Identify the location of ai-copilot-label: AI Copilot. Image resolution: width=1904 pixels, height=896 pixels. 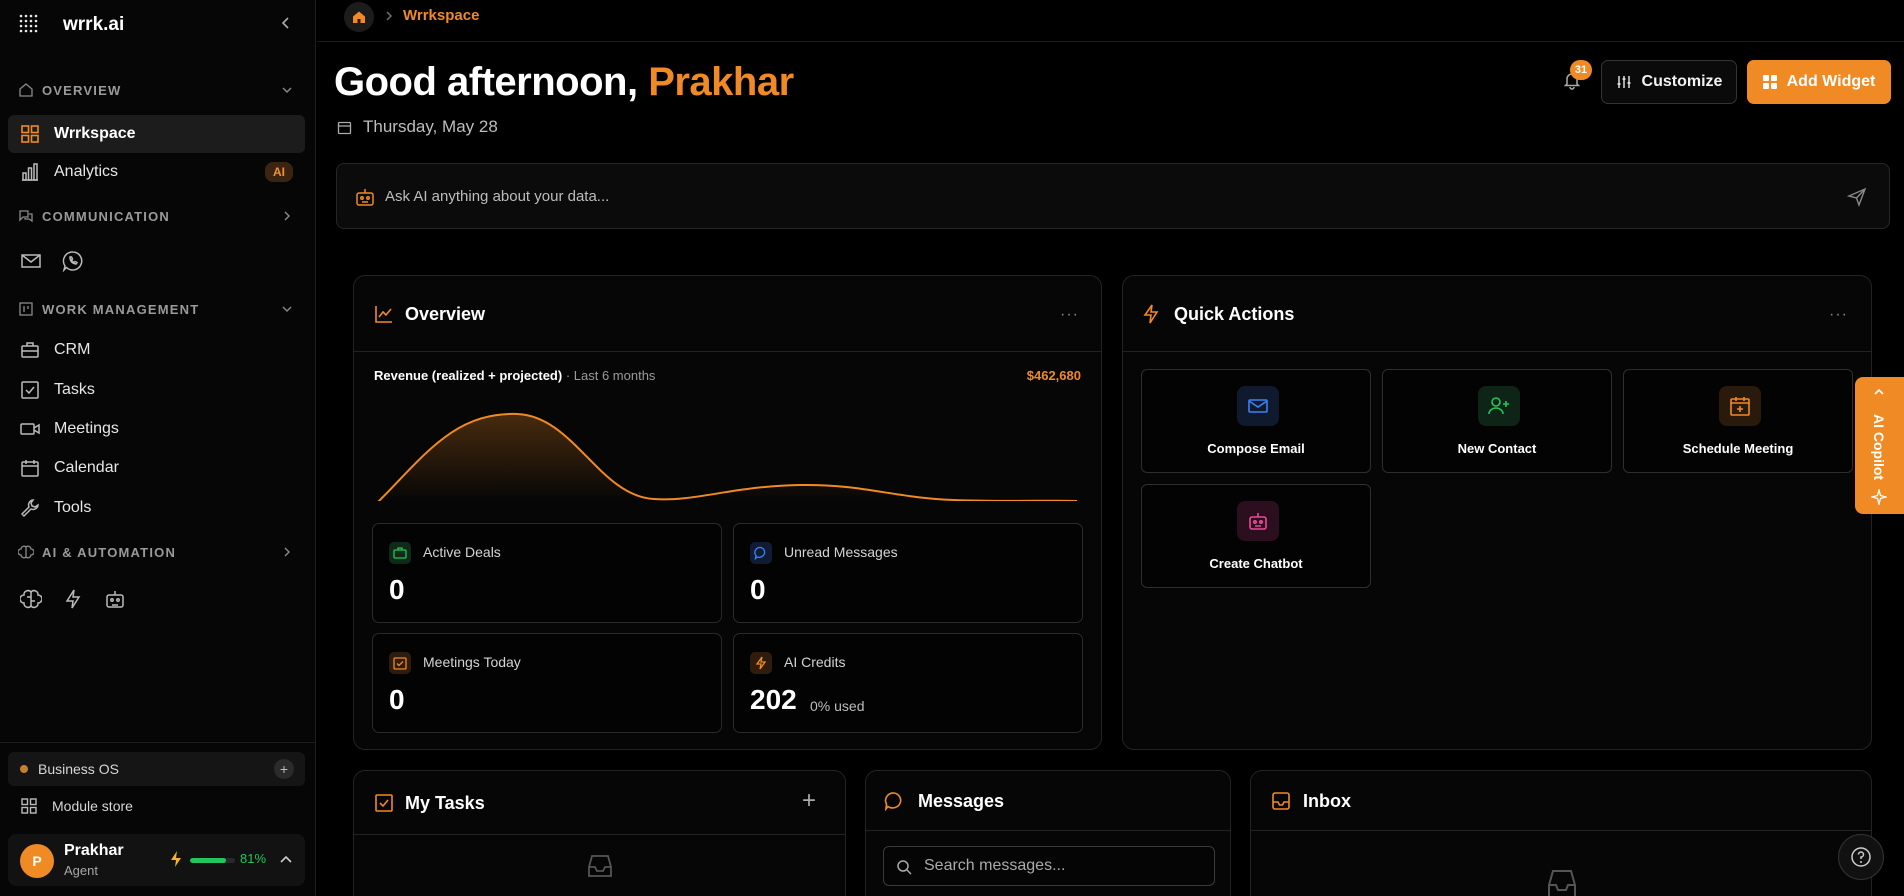
(1879, 447).